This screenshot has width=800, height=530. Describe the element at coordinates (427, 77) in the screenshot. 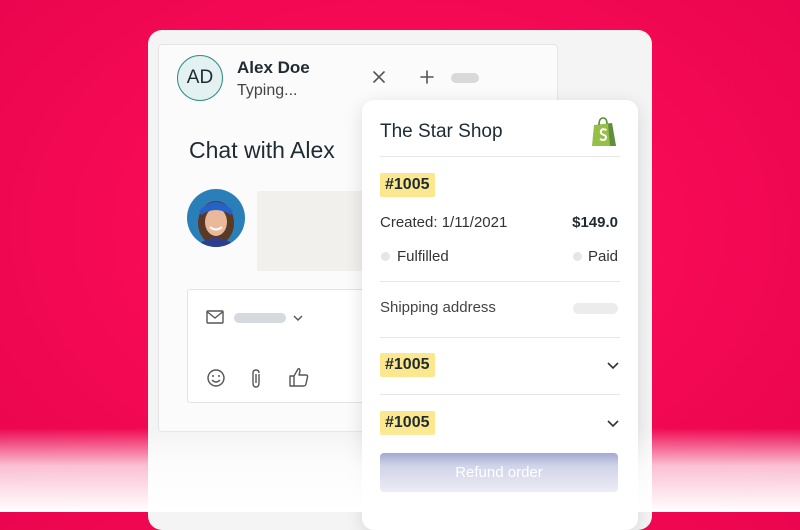

I see `plus-icon` at that location.